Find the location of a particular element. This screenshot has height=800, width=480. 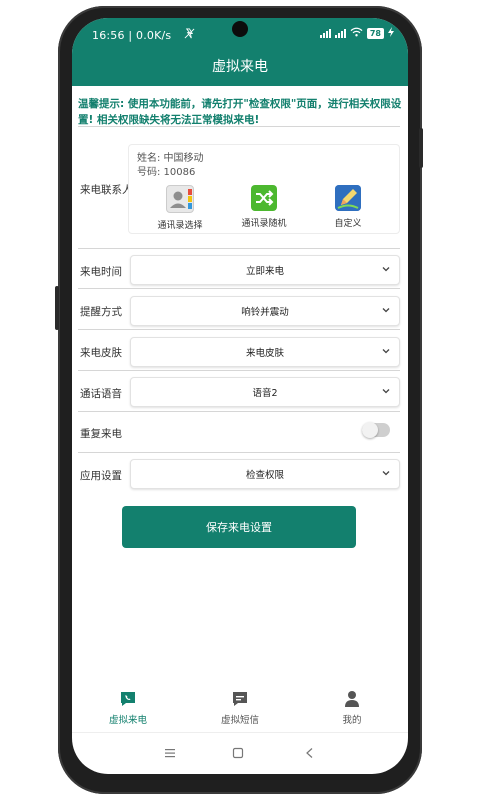

toggle-knob is located at coordinates (370, 430).